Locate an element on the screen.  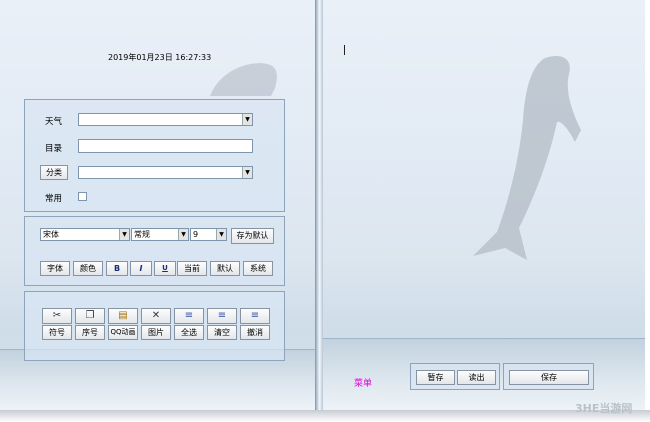
copy-icon: ❐ is located at coordinates (90, 316).